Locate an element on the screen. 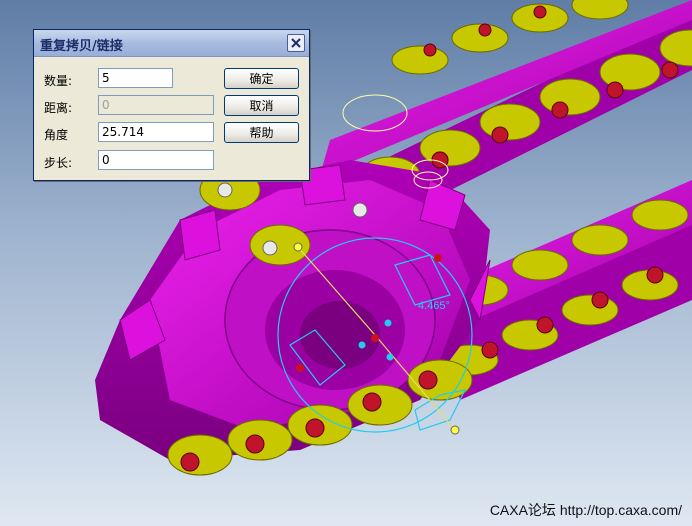  quantity-input is located at coordinates (135, 78).